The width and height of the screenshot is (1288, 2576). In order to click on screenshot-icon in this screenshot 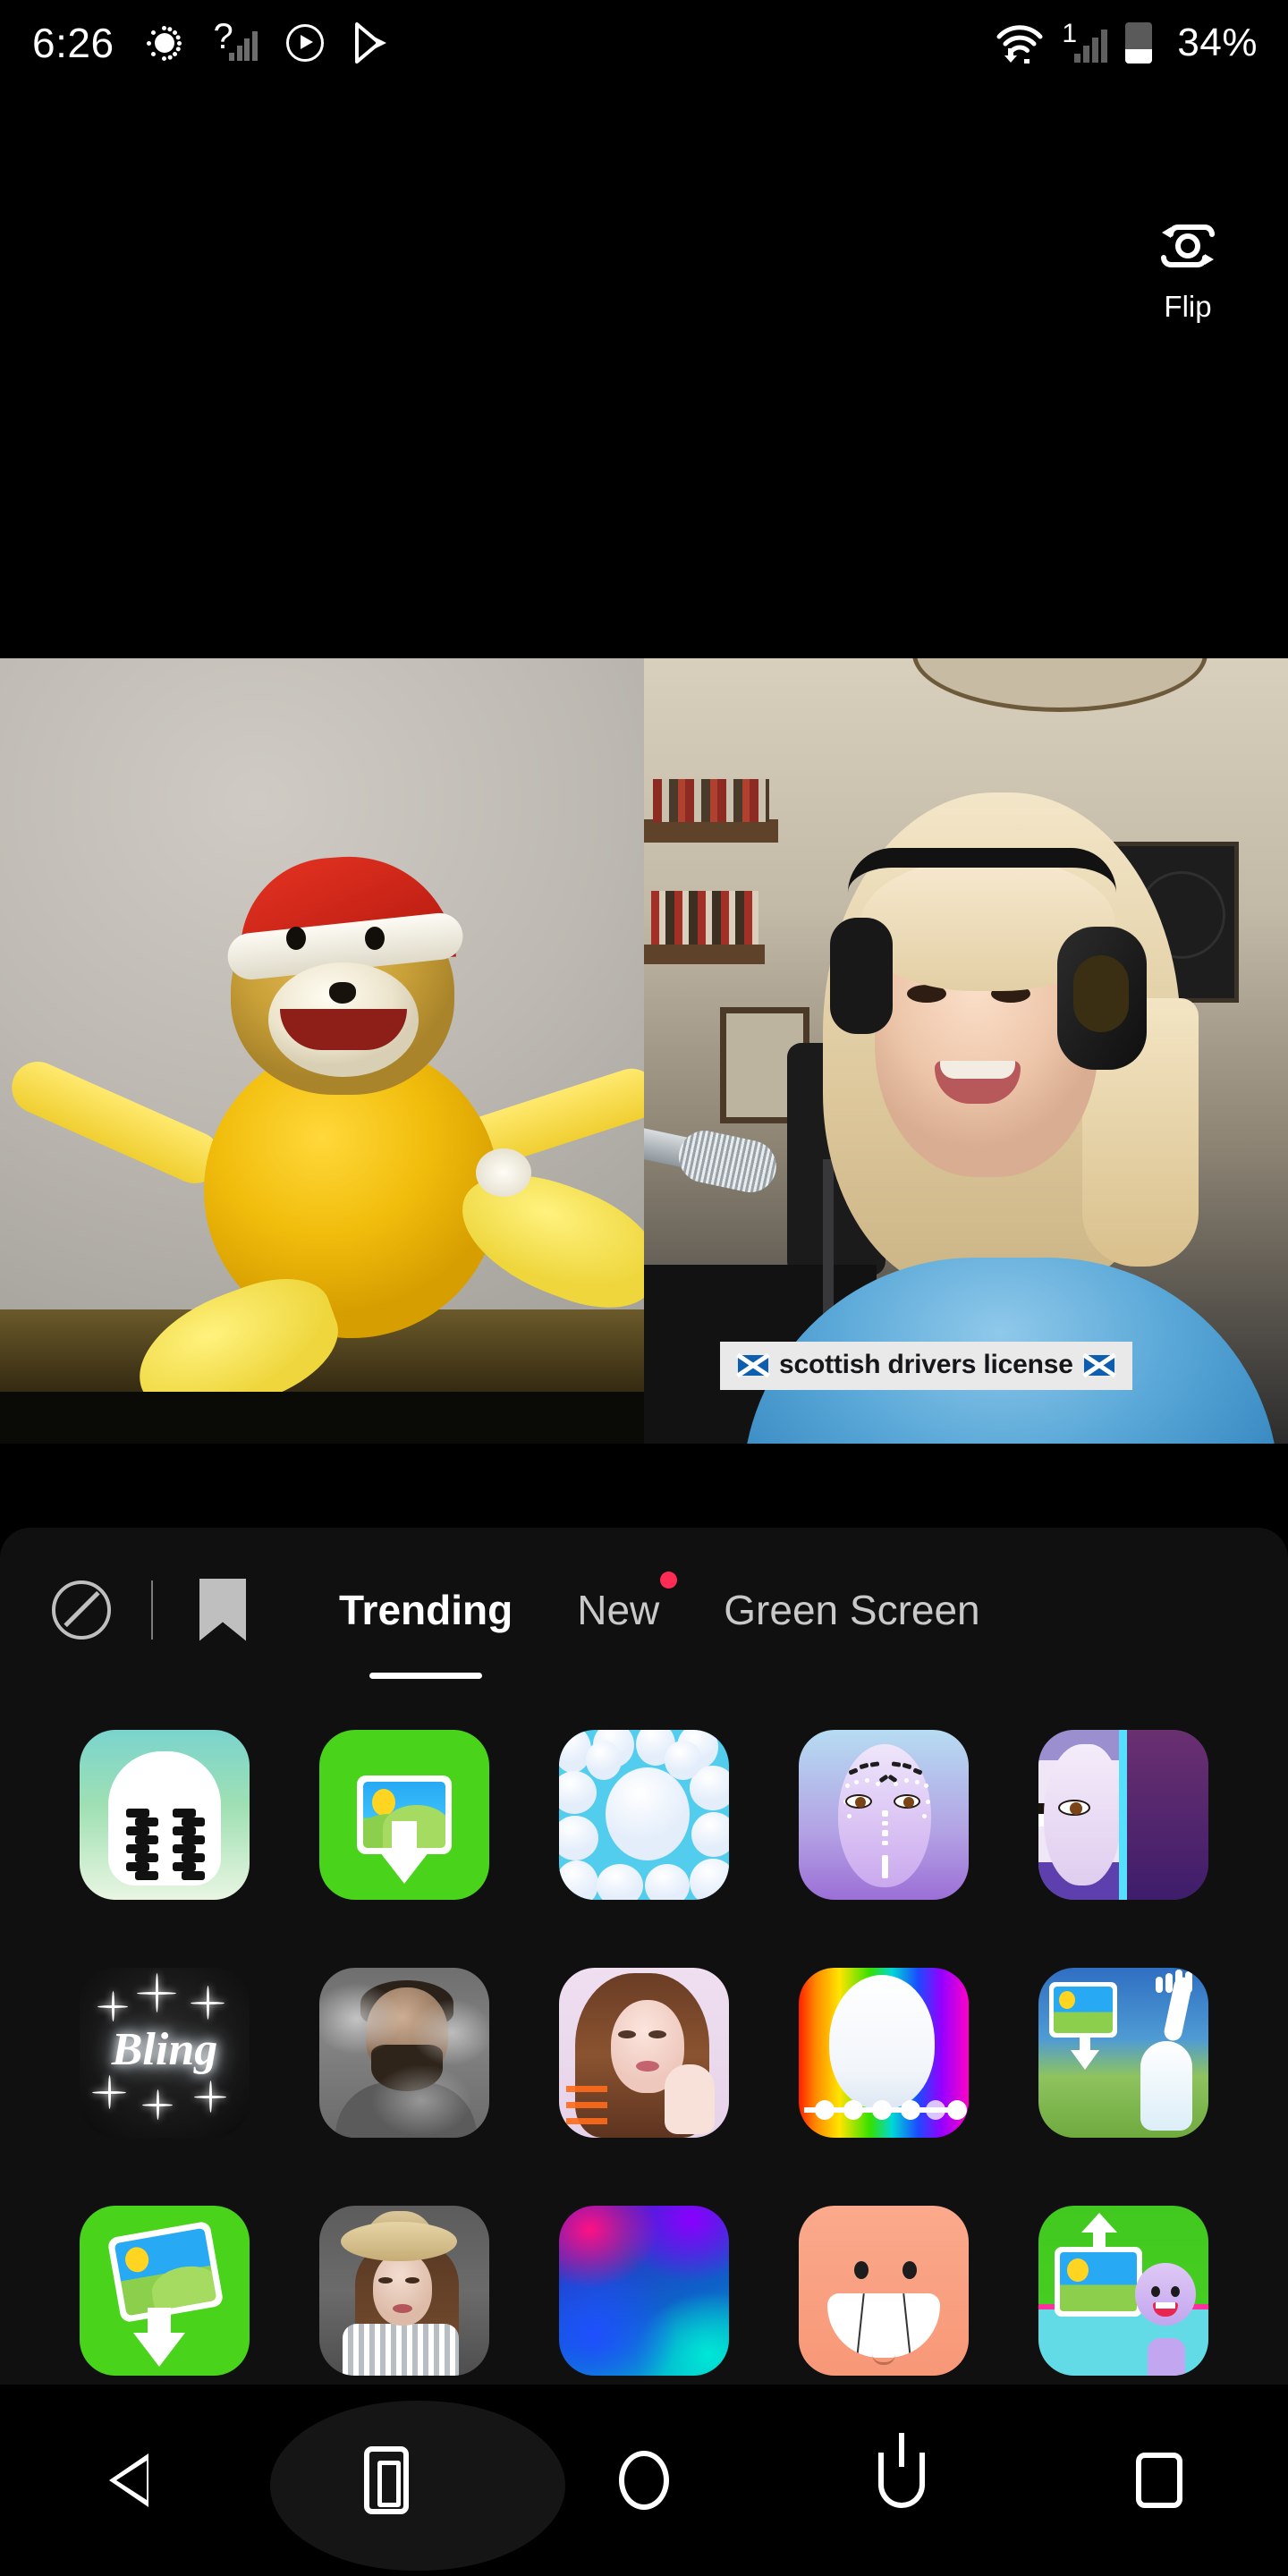, I will do `click(386, 2480)`.